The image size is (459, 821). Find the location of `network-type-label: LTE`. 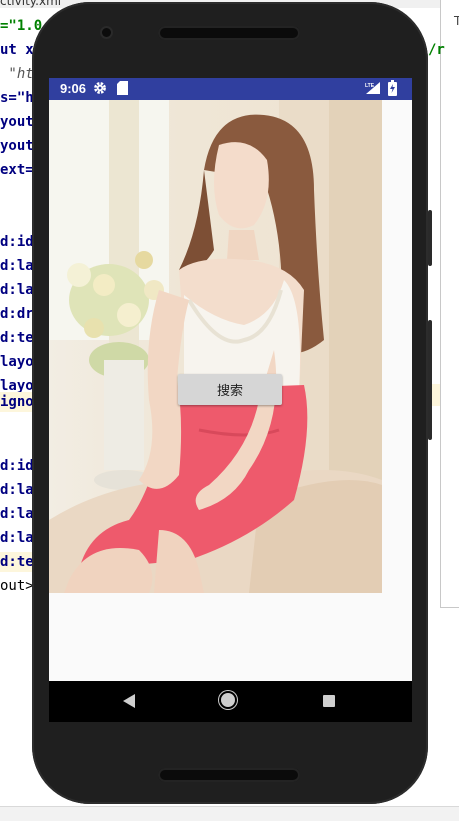

network-type-label: LTE is located at coordinates (370, 86).